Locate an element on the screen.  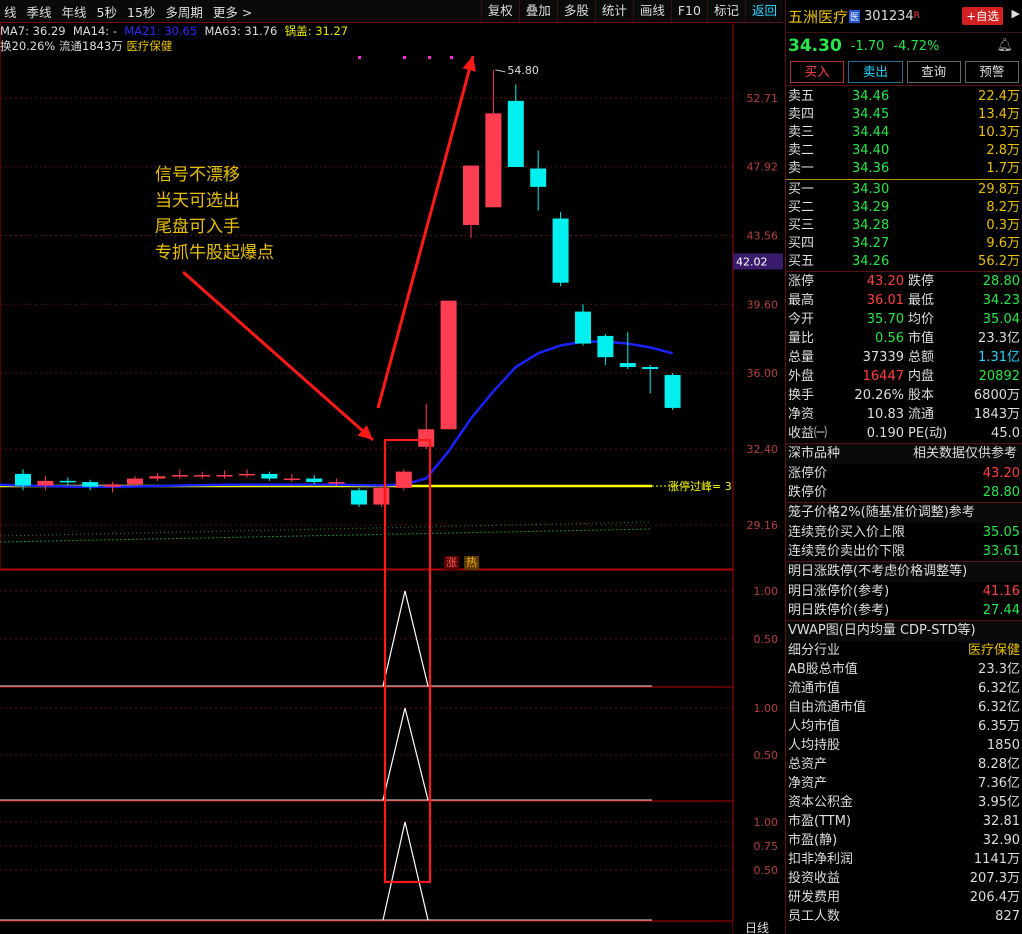
annotation-line: 当天可选出 is located at coordinates (197, 201).